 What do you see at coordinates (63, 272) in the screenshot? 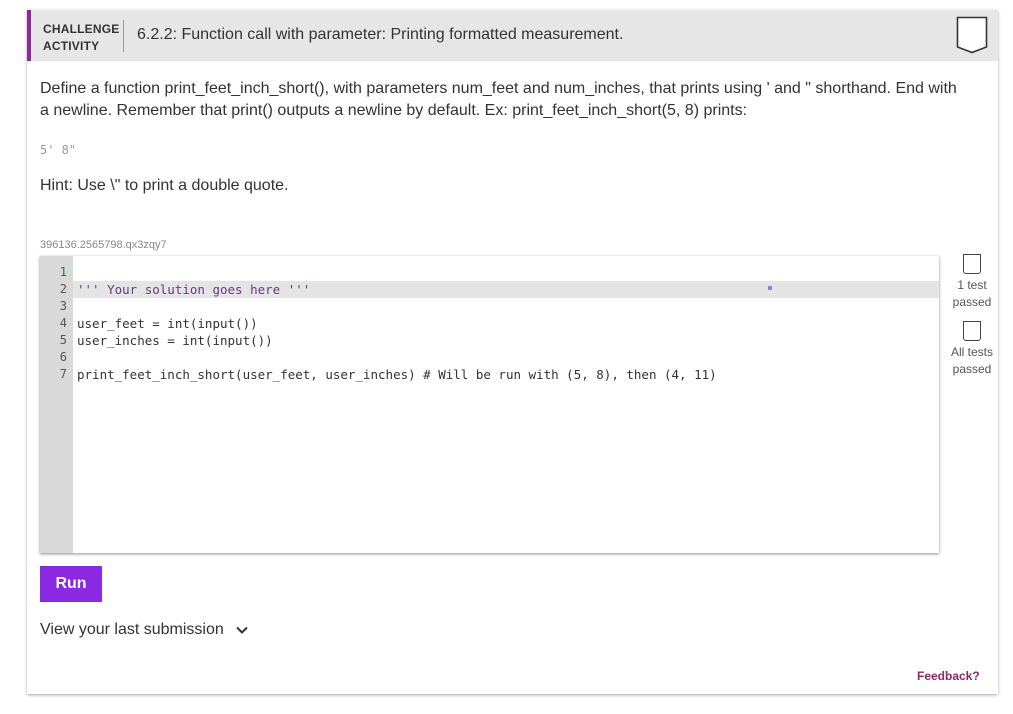
I see `line-number: 1` at bounding box center [63, 272].